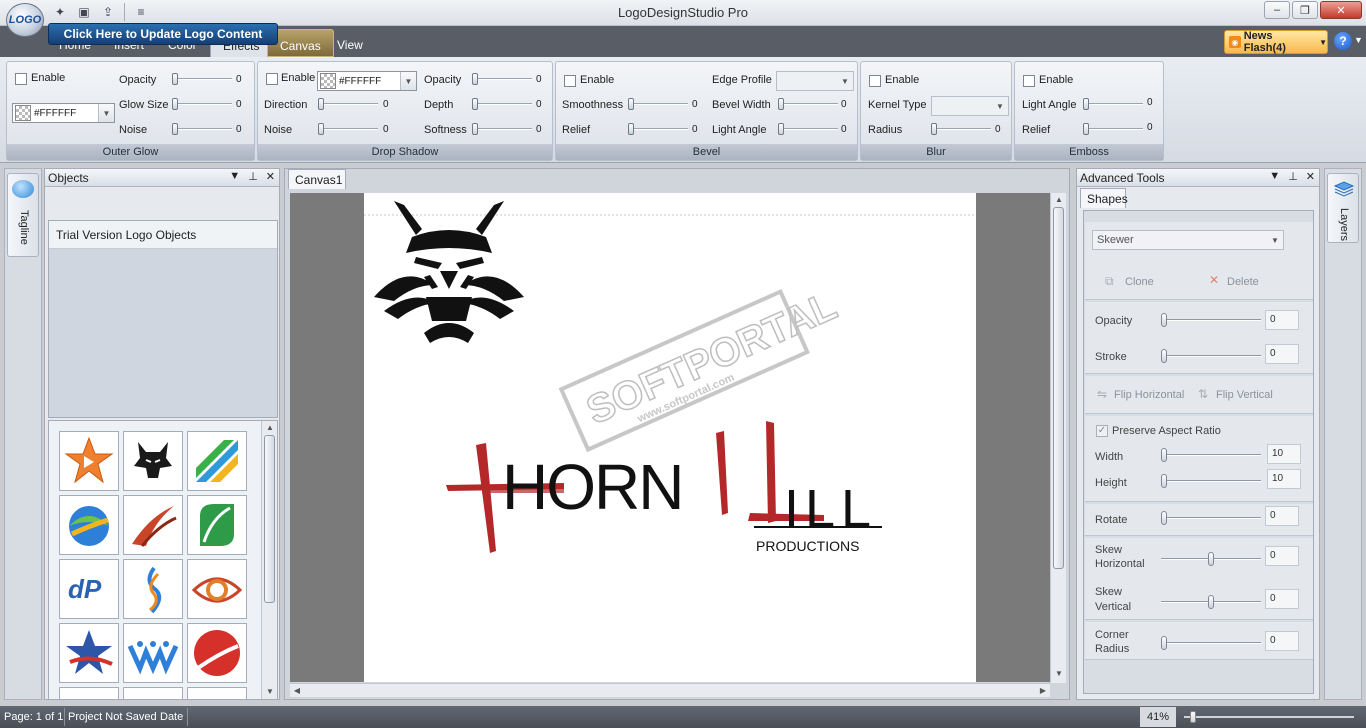  Describe the element at coordinates (25, 20) in the screenshot. I see `application-orb: LOGO` at that location.